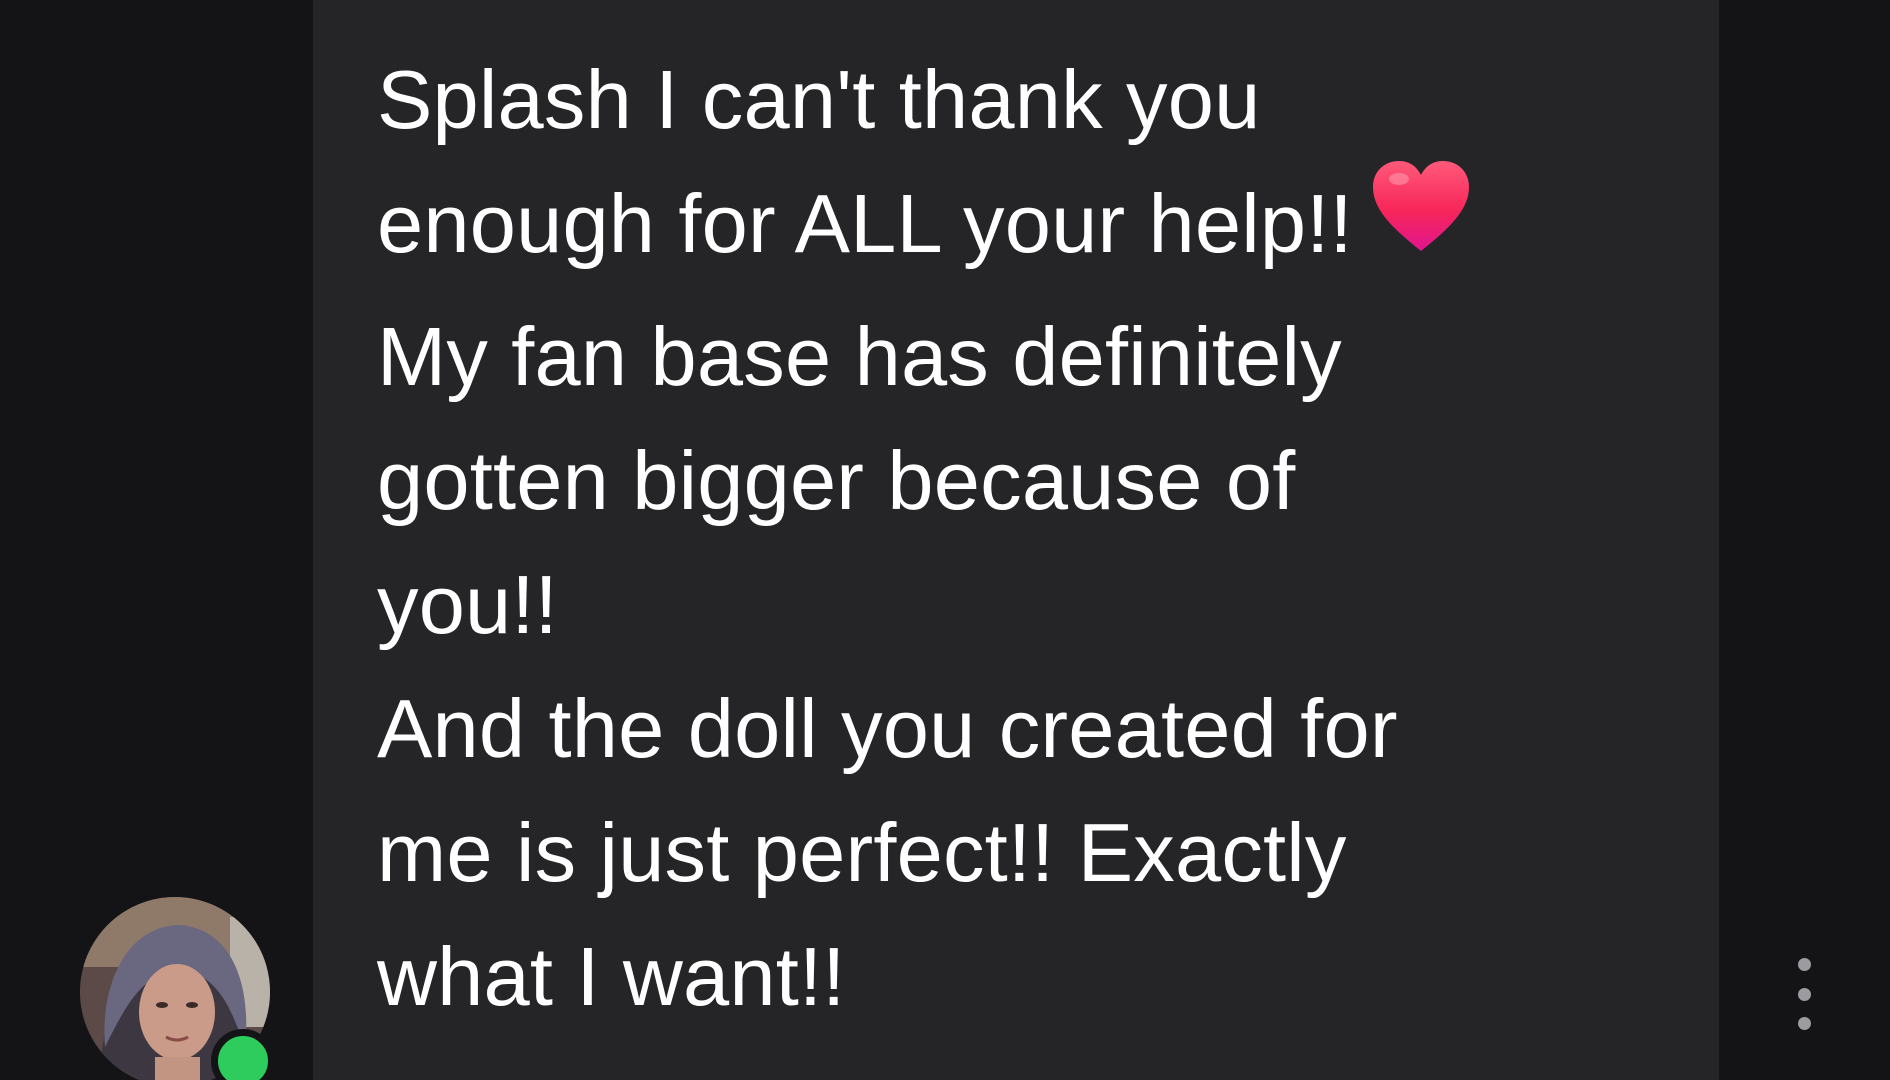 The width and height of the screenshot is (1890, 1080). I want to click on message-line: My fan base has definitely, so click(859, 357).